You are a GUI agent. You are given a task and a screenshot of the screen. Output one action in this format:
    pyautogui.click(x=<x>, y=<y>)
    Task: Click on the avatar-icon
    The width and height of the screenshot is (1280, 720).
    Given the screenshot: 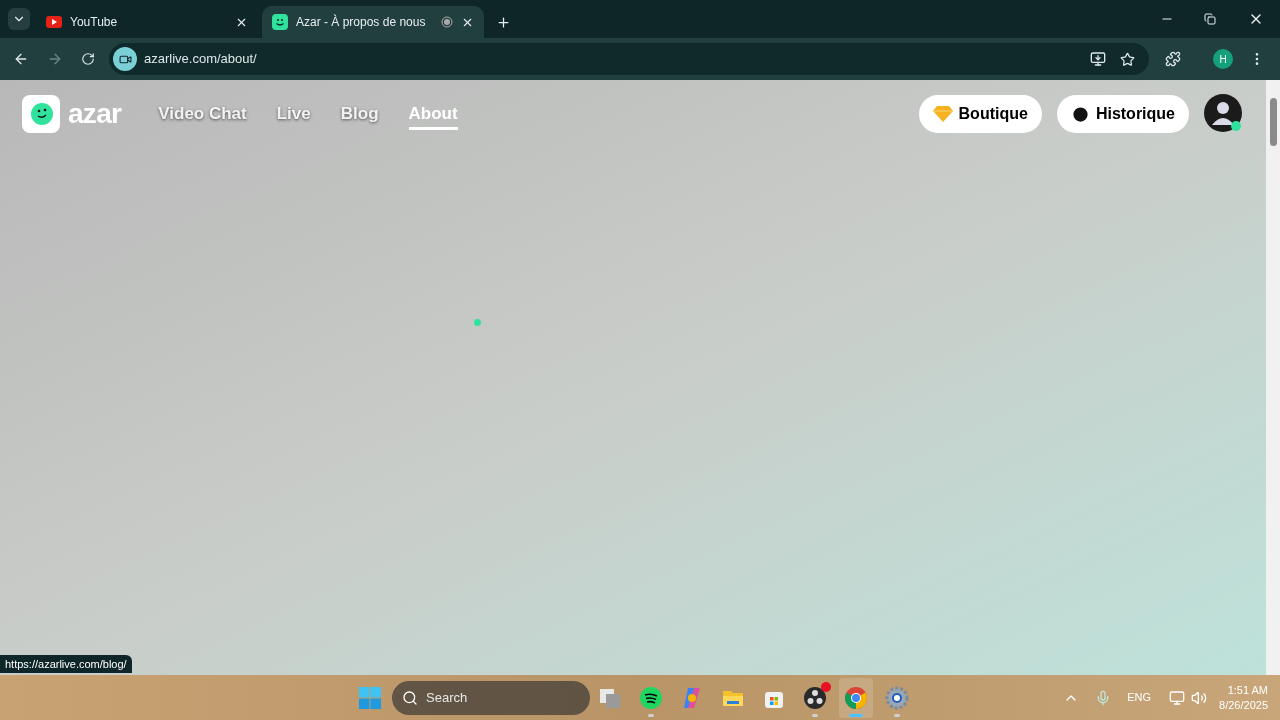 What is the action you would take?
    pyautogui.click(x=1224, y=114)
    